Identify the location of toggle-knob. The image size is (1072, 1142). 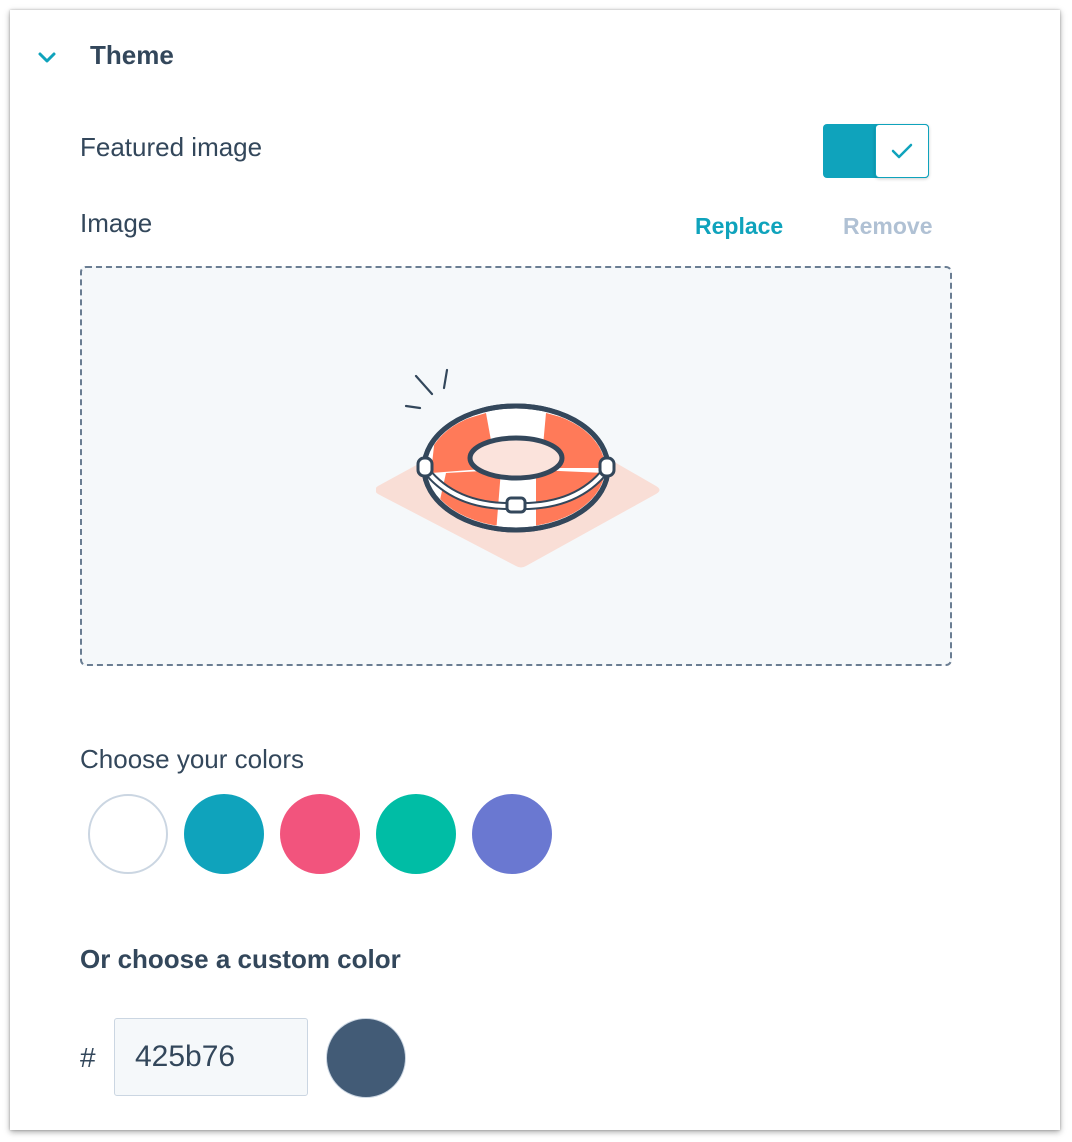
(902, 151).